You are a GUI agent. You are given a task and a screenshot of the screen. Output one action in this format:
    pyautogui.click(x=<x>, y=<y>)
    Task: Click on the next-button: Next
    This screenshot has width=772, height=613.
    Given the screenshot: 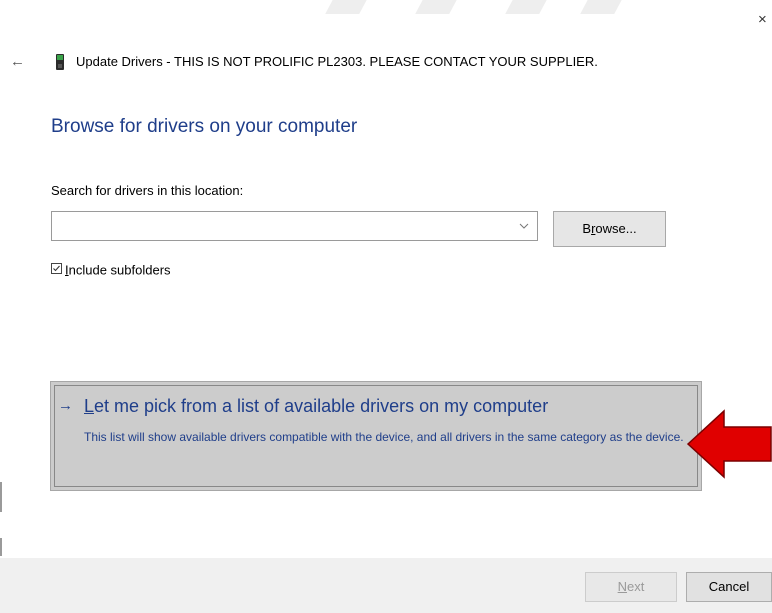 What is the action you would take?
    pyautogui.click(x=631, y=587)
    